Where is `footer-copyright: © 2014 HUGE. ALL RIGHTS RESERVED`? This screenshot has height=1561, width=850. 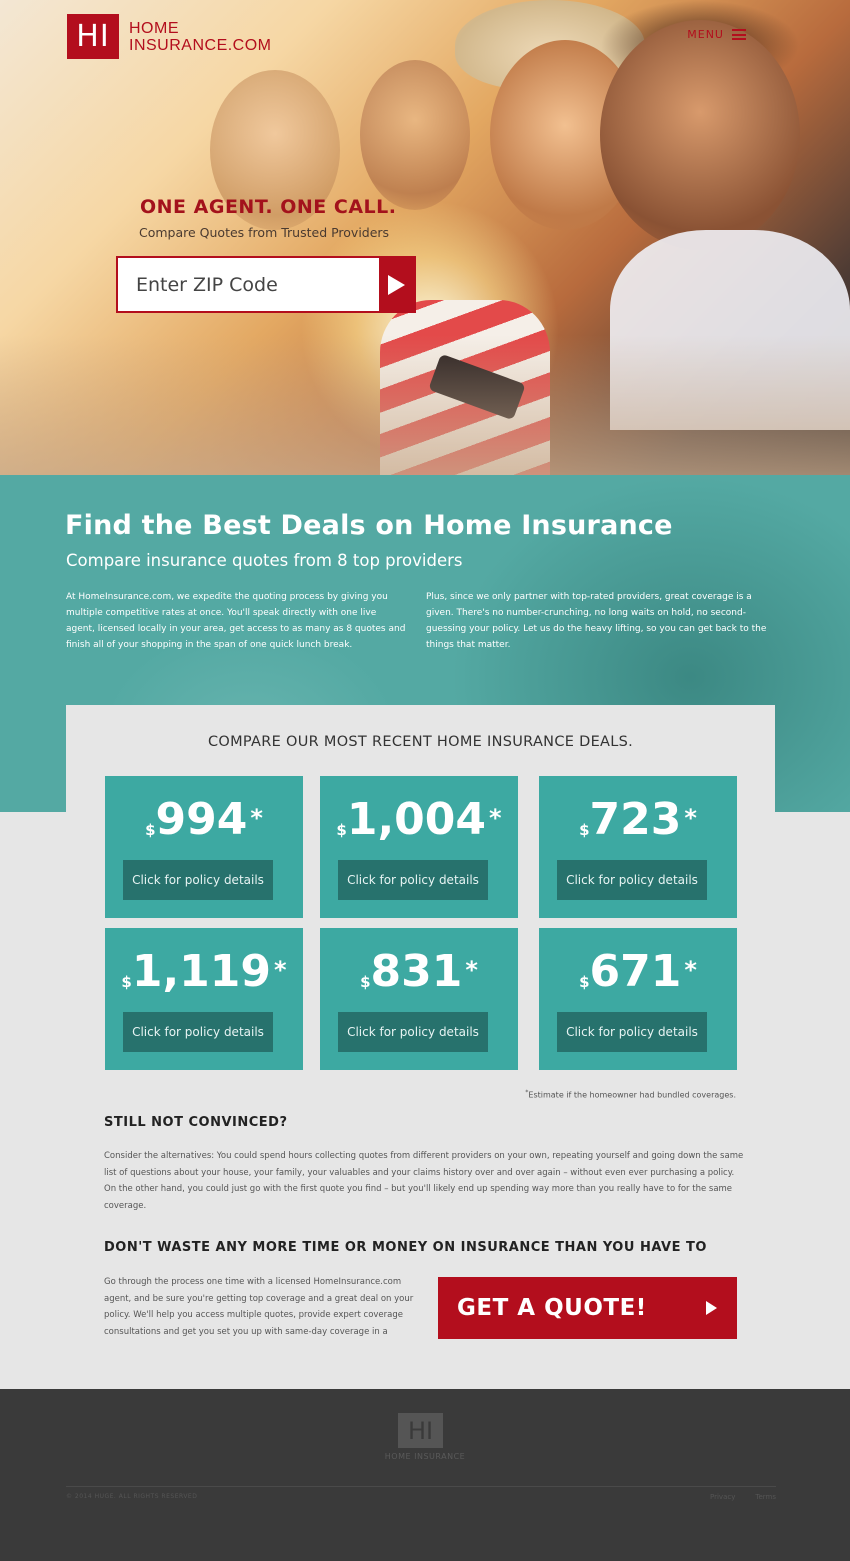 footer-copyright: © 2014 HUGE. ALL RIGHTS RESERVED is located at coordinates (132, 1496).